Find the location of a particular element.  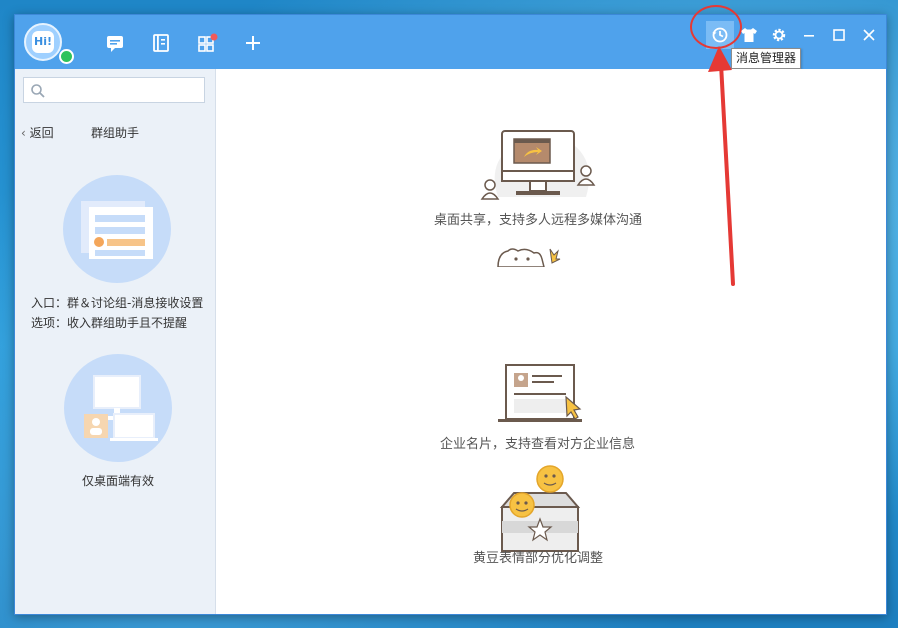

desktop-share-illustration is located at coordinates (538, 165).